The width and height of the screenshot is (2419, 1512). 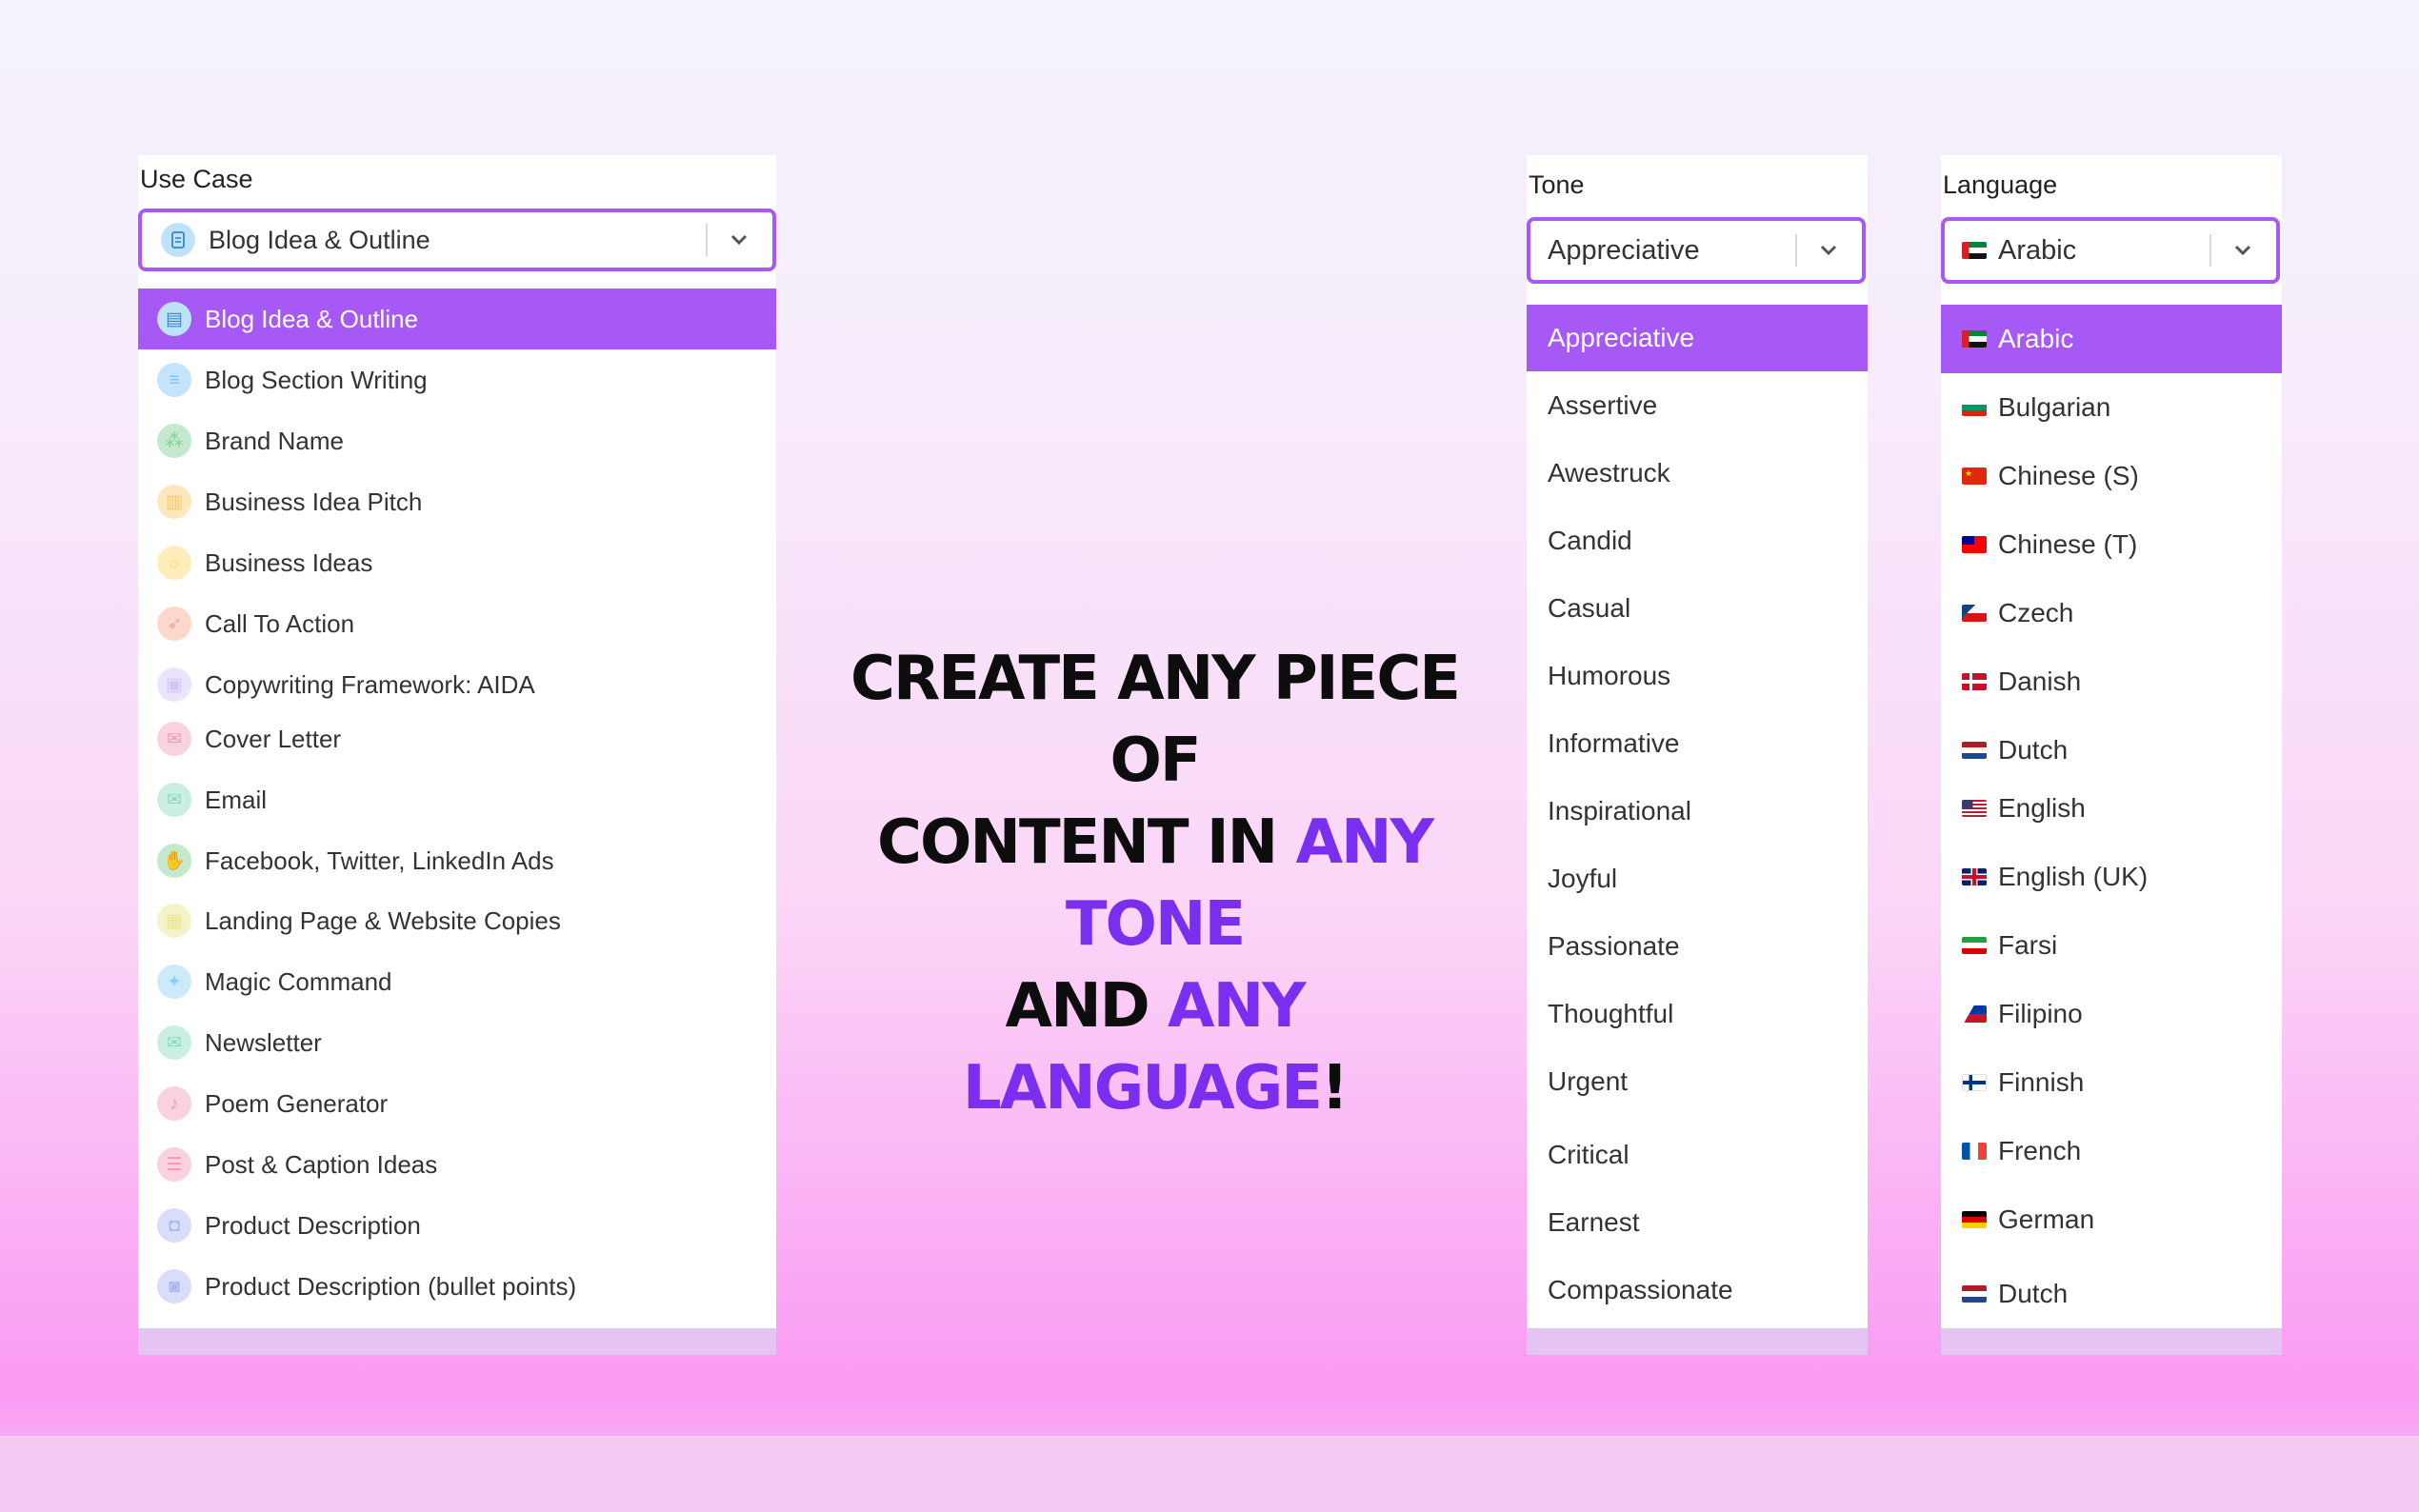 What do you see at coordinates (2042, 1082) in the screenshot?
I see `language-option-label: Finnish` at bounding box center [2042, 1082].